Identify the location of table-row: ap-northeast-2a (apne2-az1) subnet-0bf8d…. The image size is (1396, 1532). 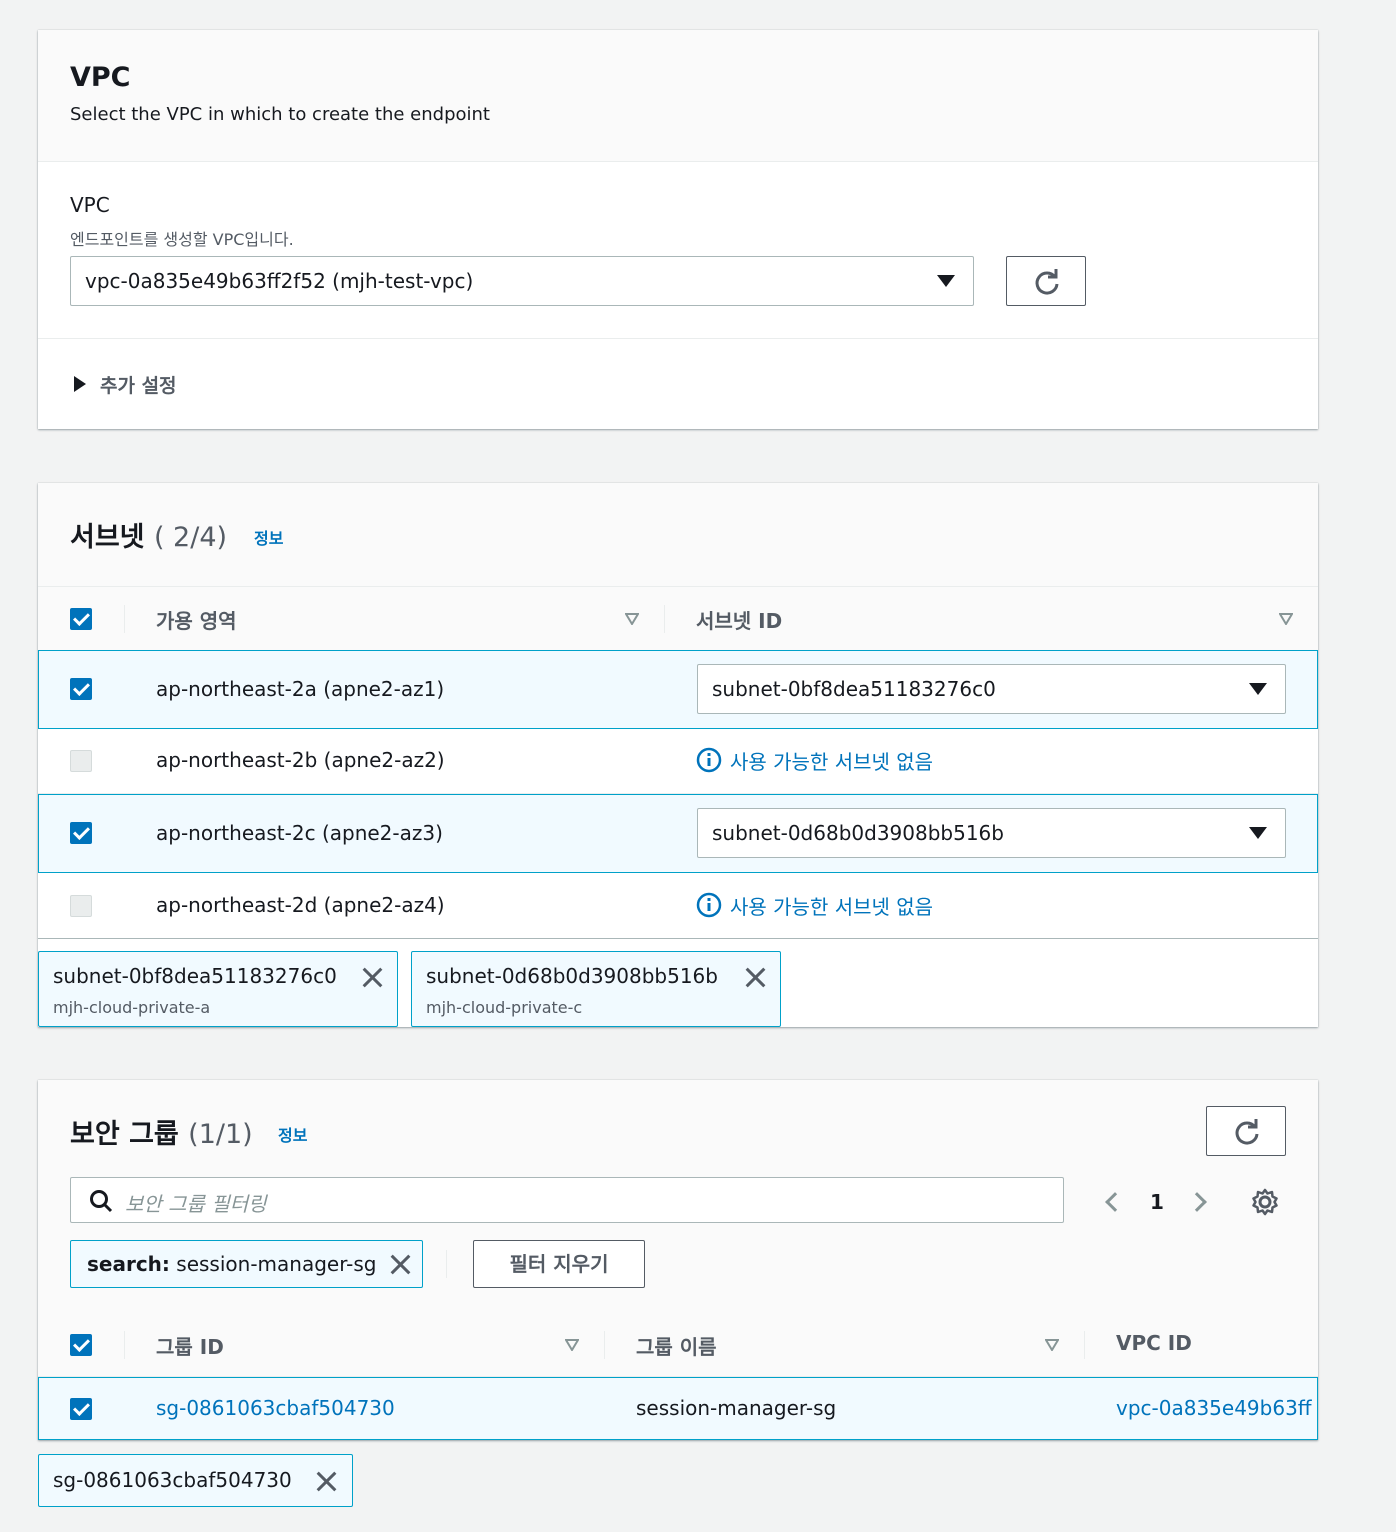
(678, 689).